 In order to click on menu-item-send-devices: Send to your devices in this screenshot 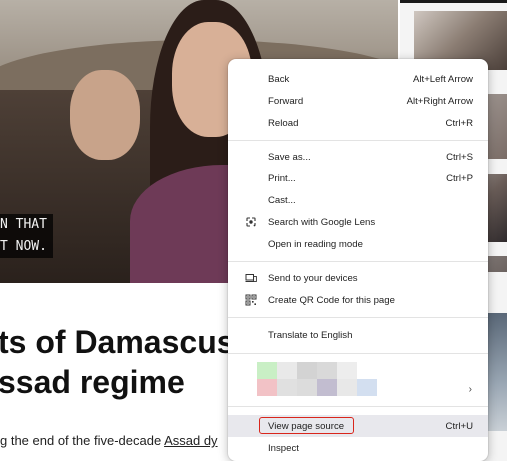, I will do `click(358, 278)`.